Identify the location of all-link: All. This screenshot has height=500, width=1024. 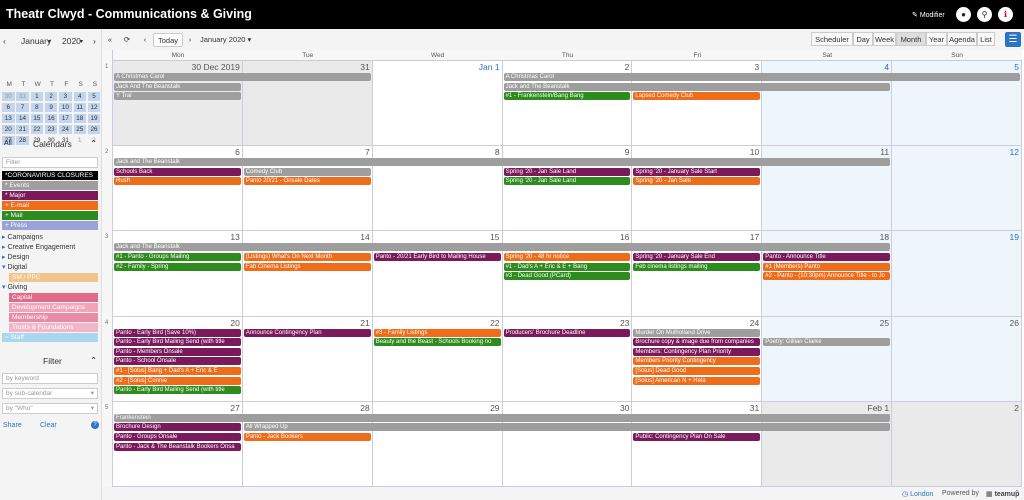
(8, 143).